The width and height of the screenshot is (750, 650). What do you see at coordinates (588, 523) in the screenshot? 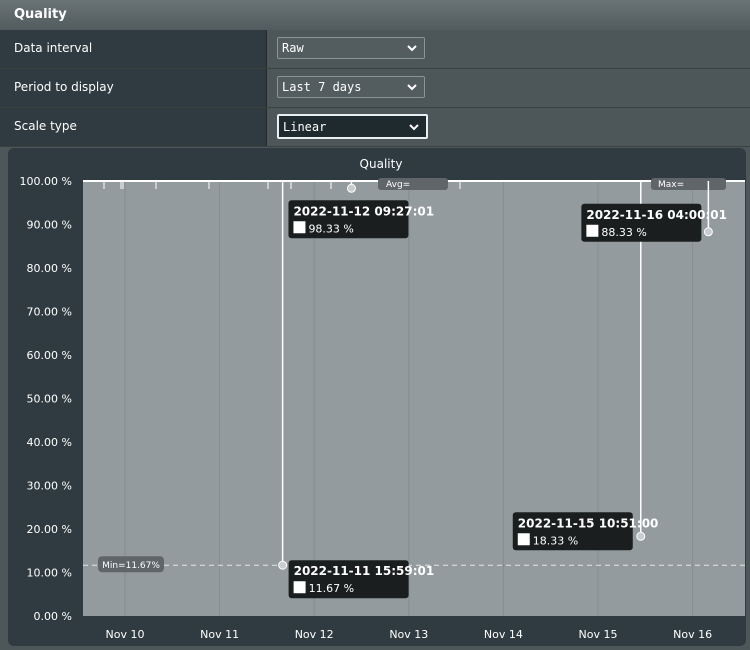
I see `tooltip-time: 2022-11-15 10:51:00` at bounding box center [588, 523].